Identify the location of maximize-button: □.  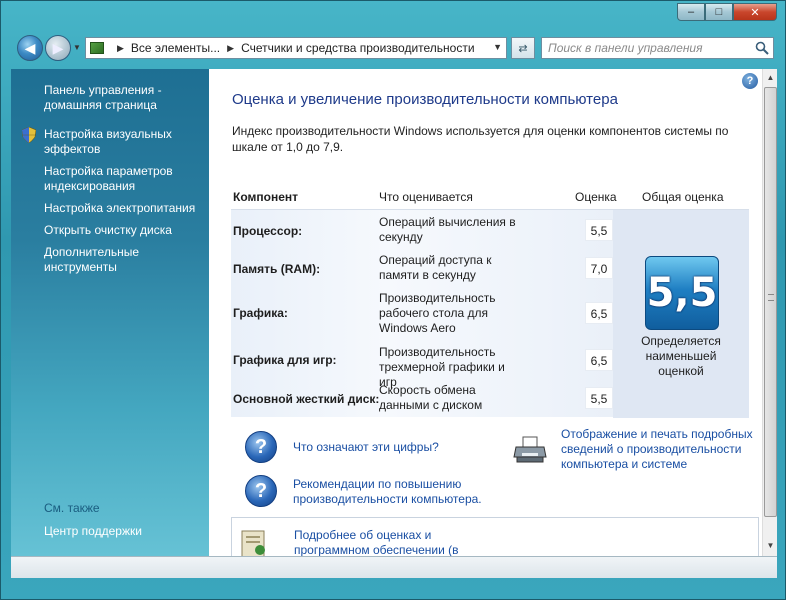
(719, 12).